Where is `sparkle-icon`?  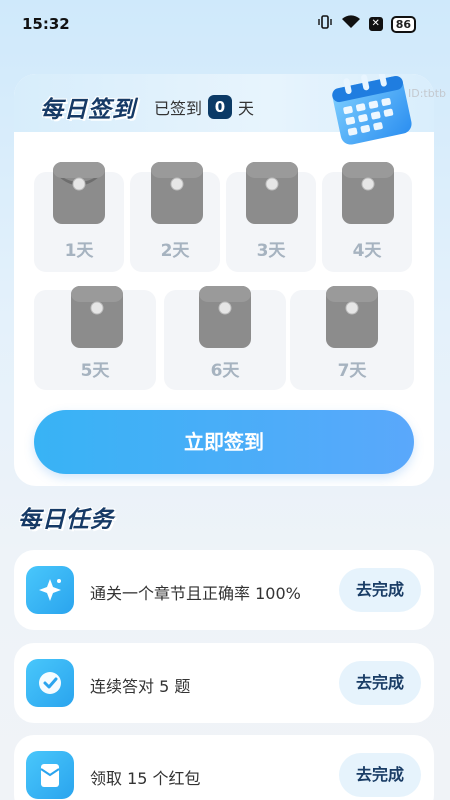
sparkle-icon is located at coordinates (50, 590).